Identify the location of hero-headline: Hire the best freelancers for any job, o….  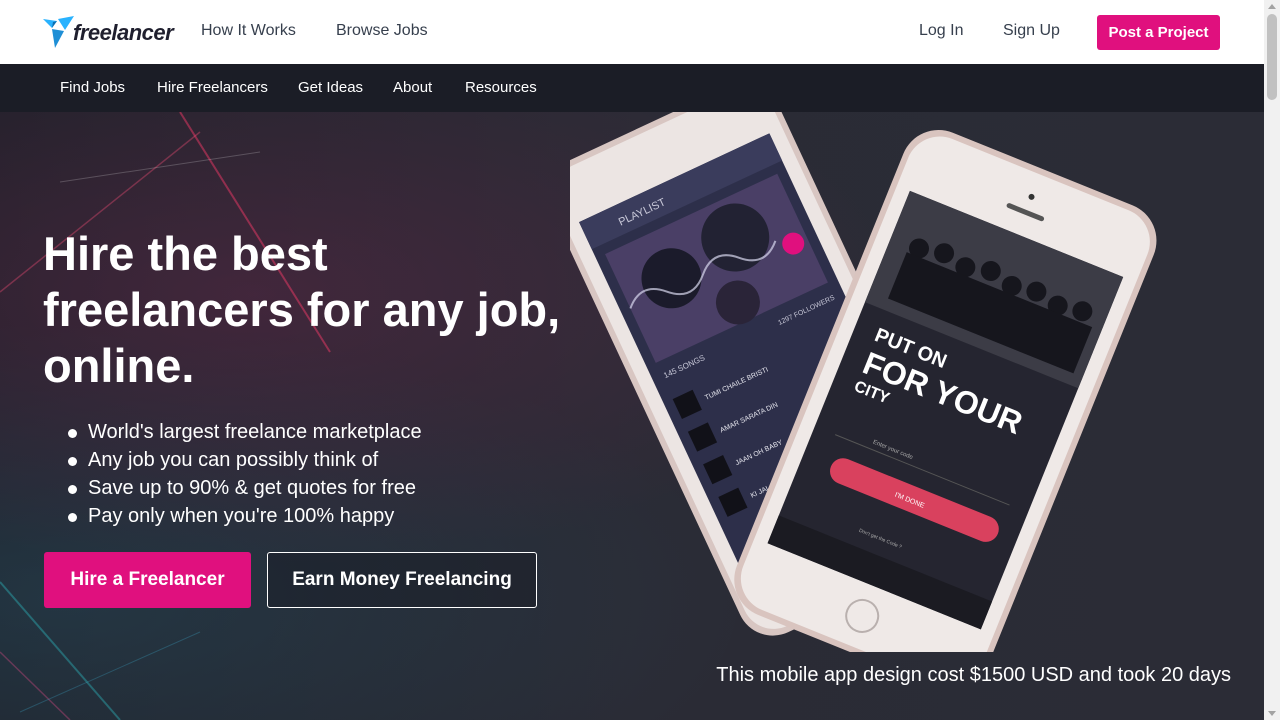
(302, 309).